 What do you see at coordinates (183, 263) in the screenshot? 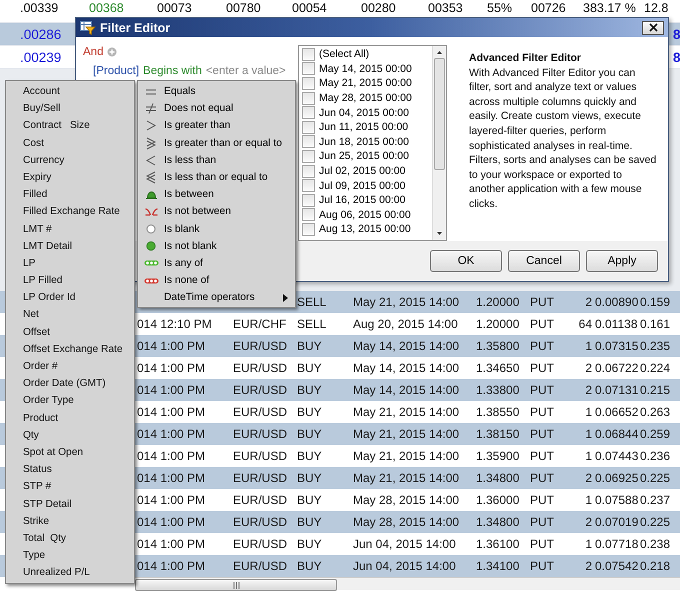
I see `menu-item: Is any of` at bounding box center [183, 263].